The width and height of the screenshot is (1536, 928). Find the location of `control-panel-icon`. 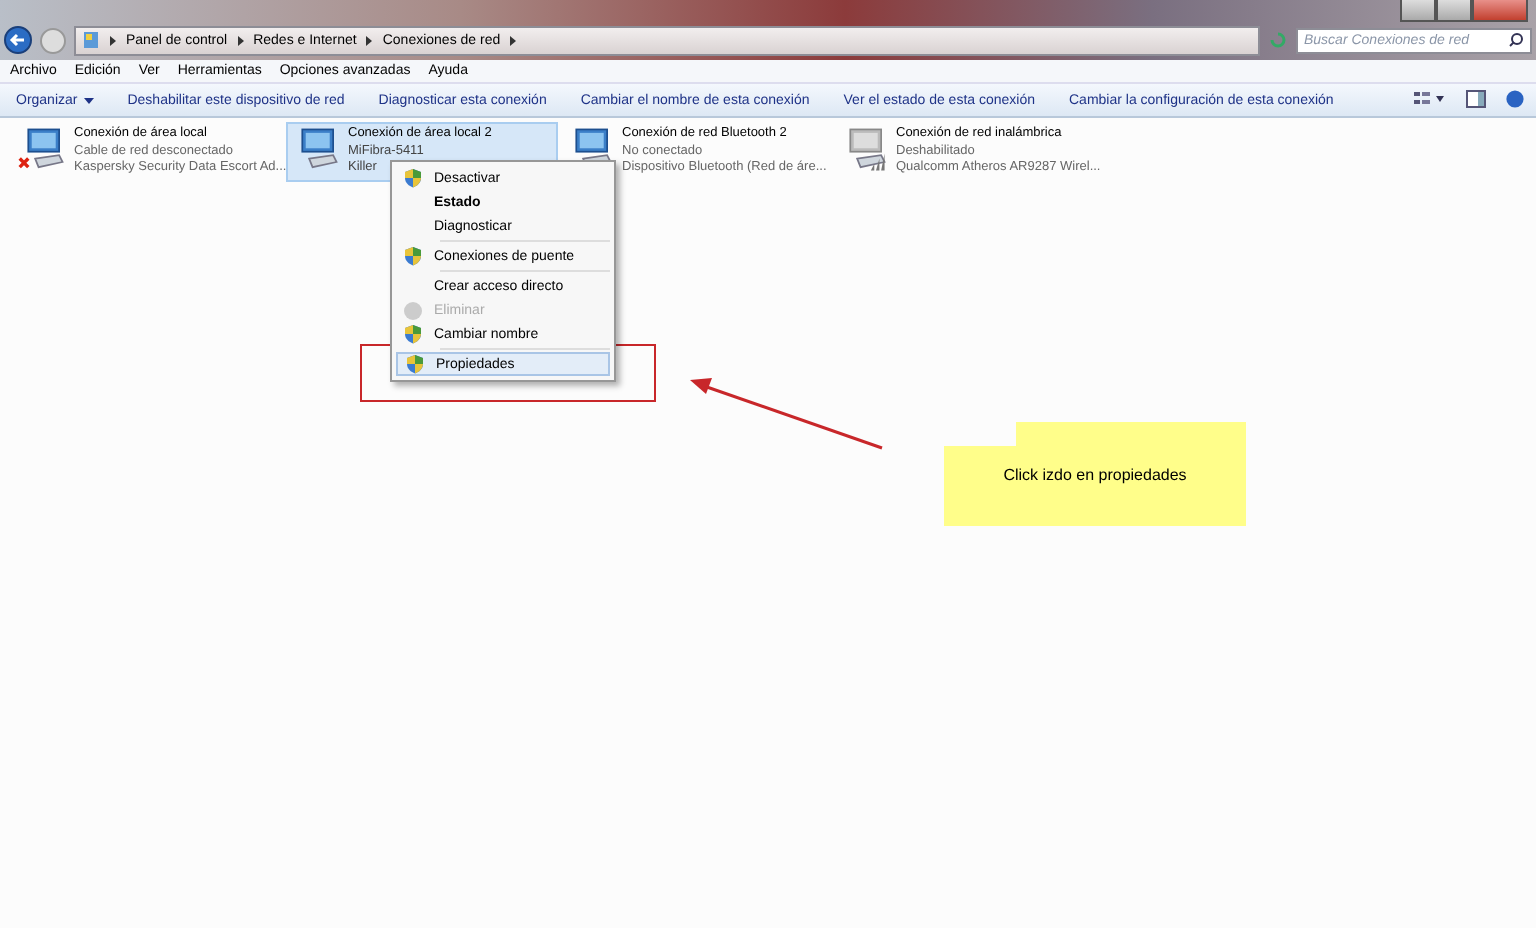

control-panel-icon is located at coordinates (91, 40).